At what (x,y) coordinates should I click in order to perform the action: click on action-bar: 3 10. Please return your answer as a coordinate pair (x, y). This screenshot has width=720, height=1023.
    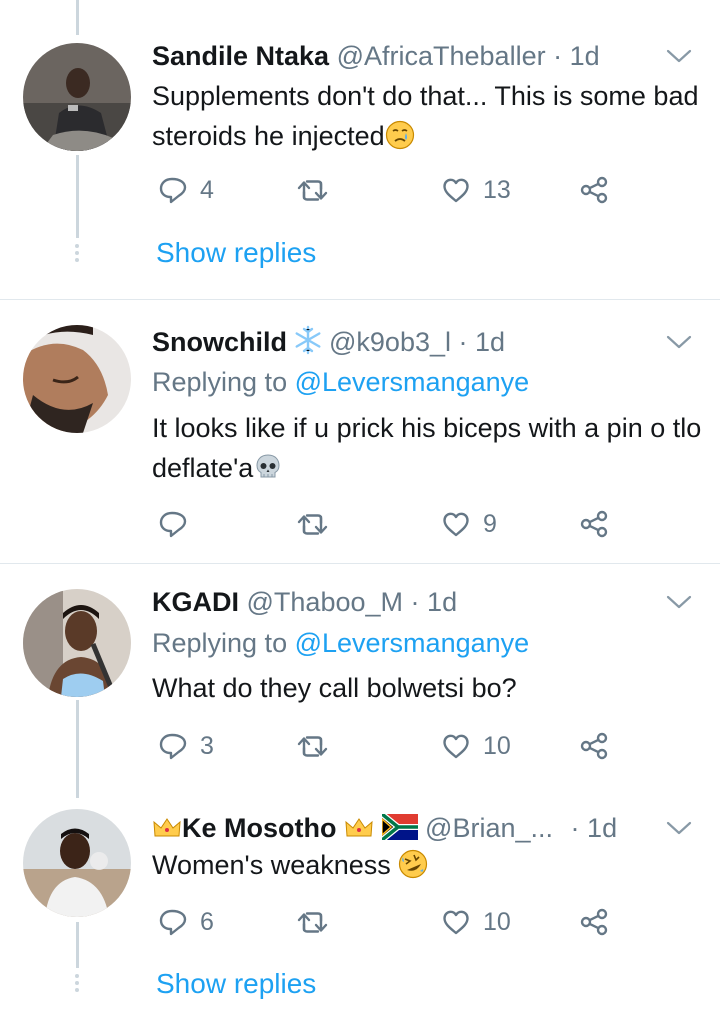
    Looking at the image, I should click on (360, 746).